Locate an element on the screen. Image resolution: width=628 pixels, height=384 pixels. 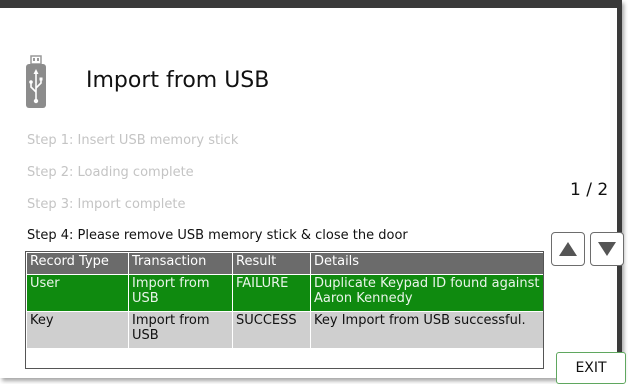
column-header-result: Result is located at coordinates (271, 263).